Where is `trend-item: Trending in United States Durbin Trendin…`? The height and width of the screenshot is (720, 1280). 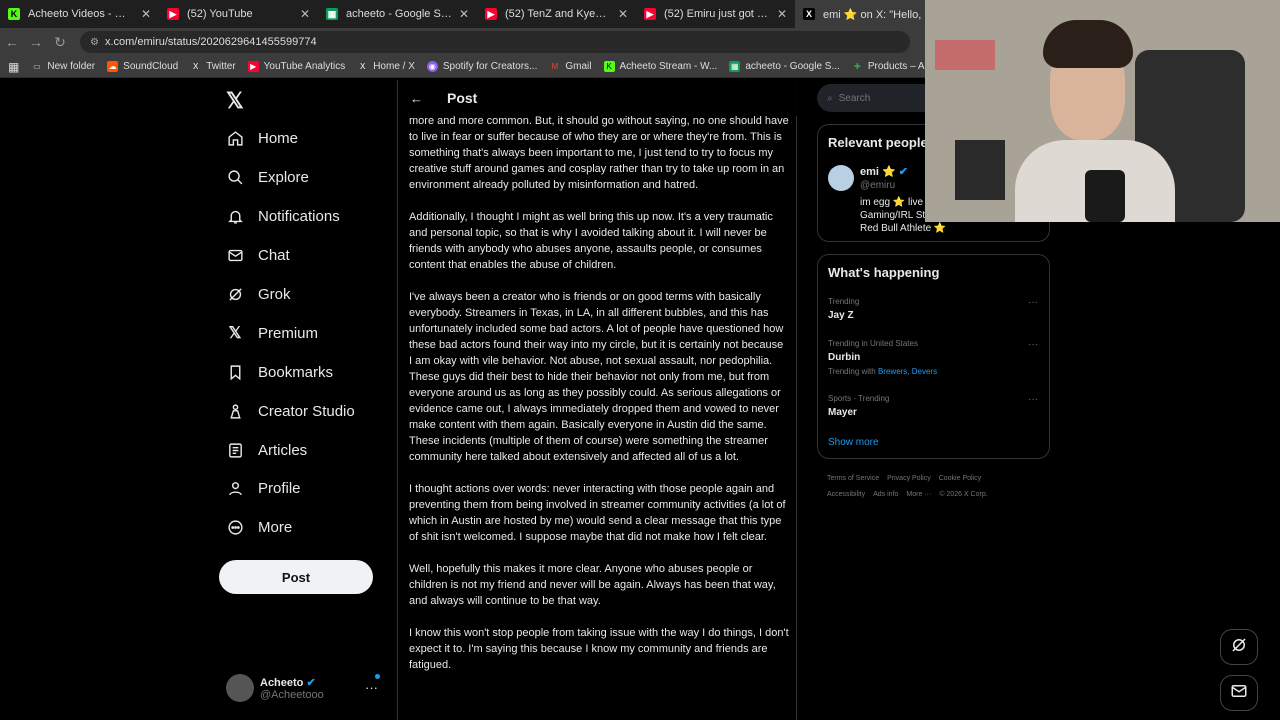 trend-item: Trending in United States Durbin Trendin… is located at coordinates (933, 357).